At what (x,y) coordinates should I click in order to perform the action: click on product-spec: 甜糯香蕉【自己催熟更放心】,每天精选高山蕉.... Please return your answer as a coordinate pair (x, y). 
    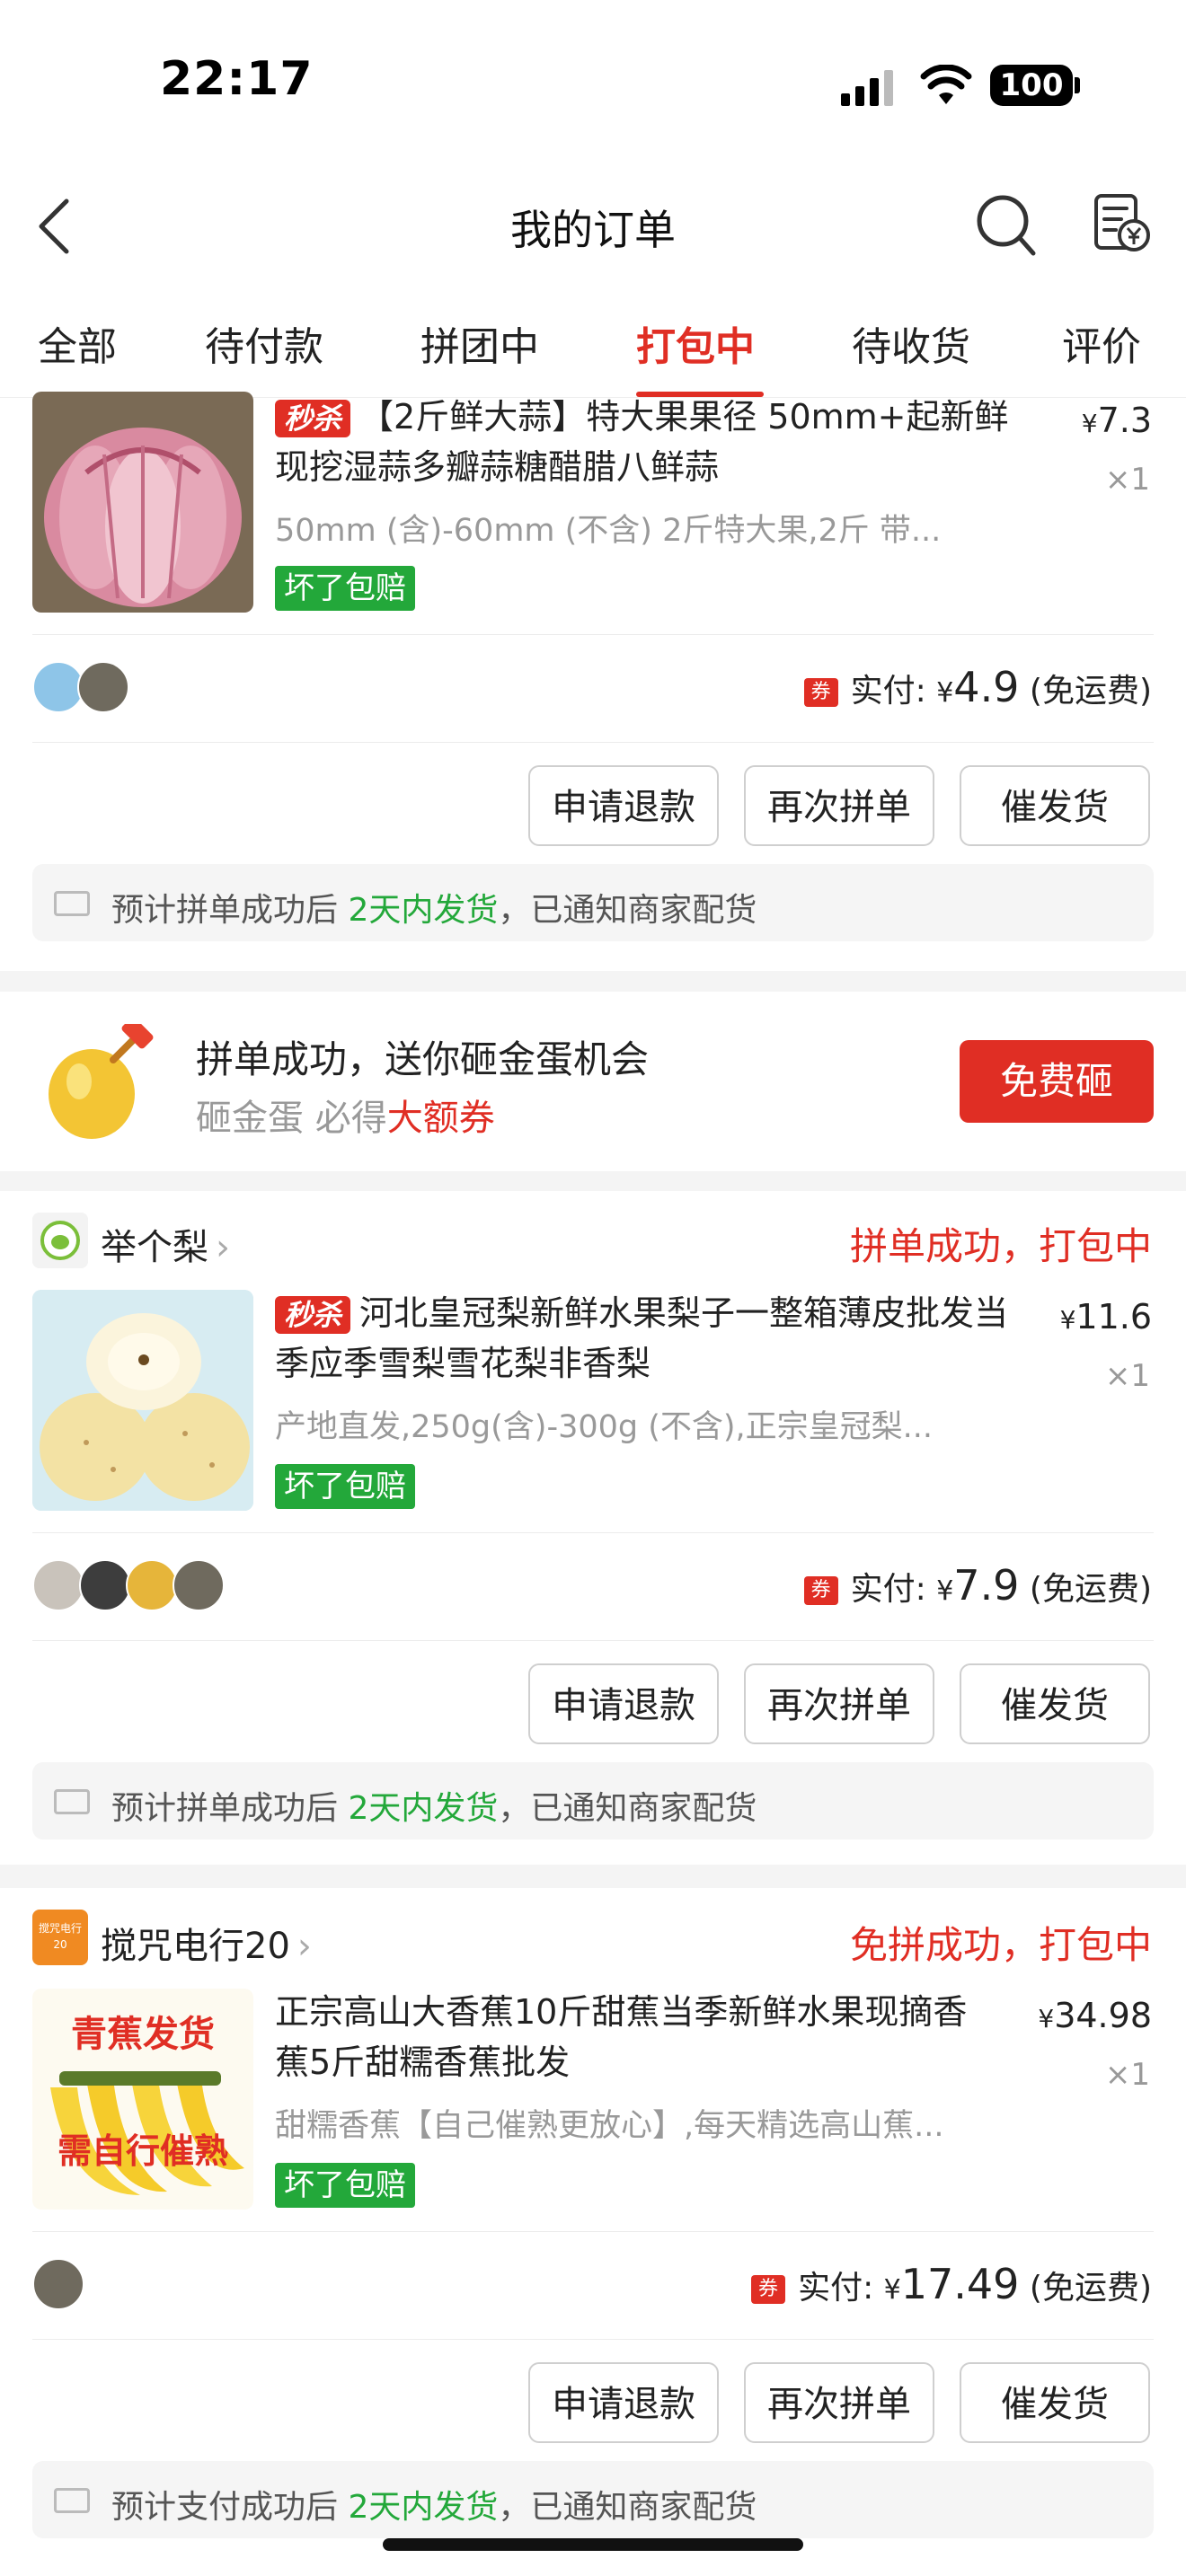
    Looking at the image, I should click on (609, 2126).